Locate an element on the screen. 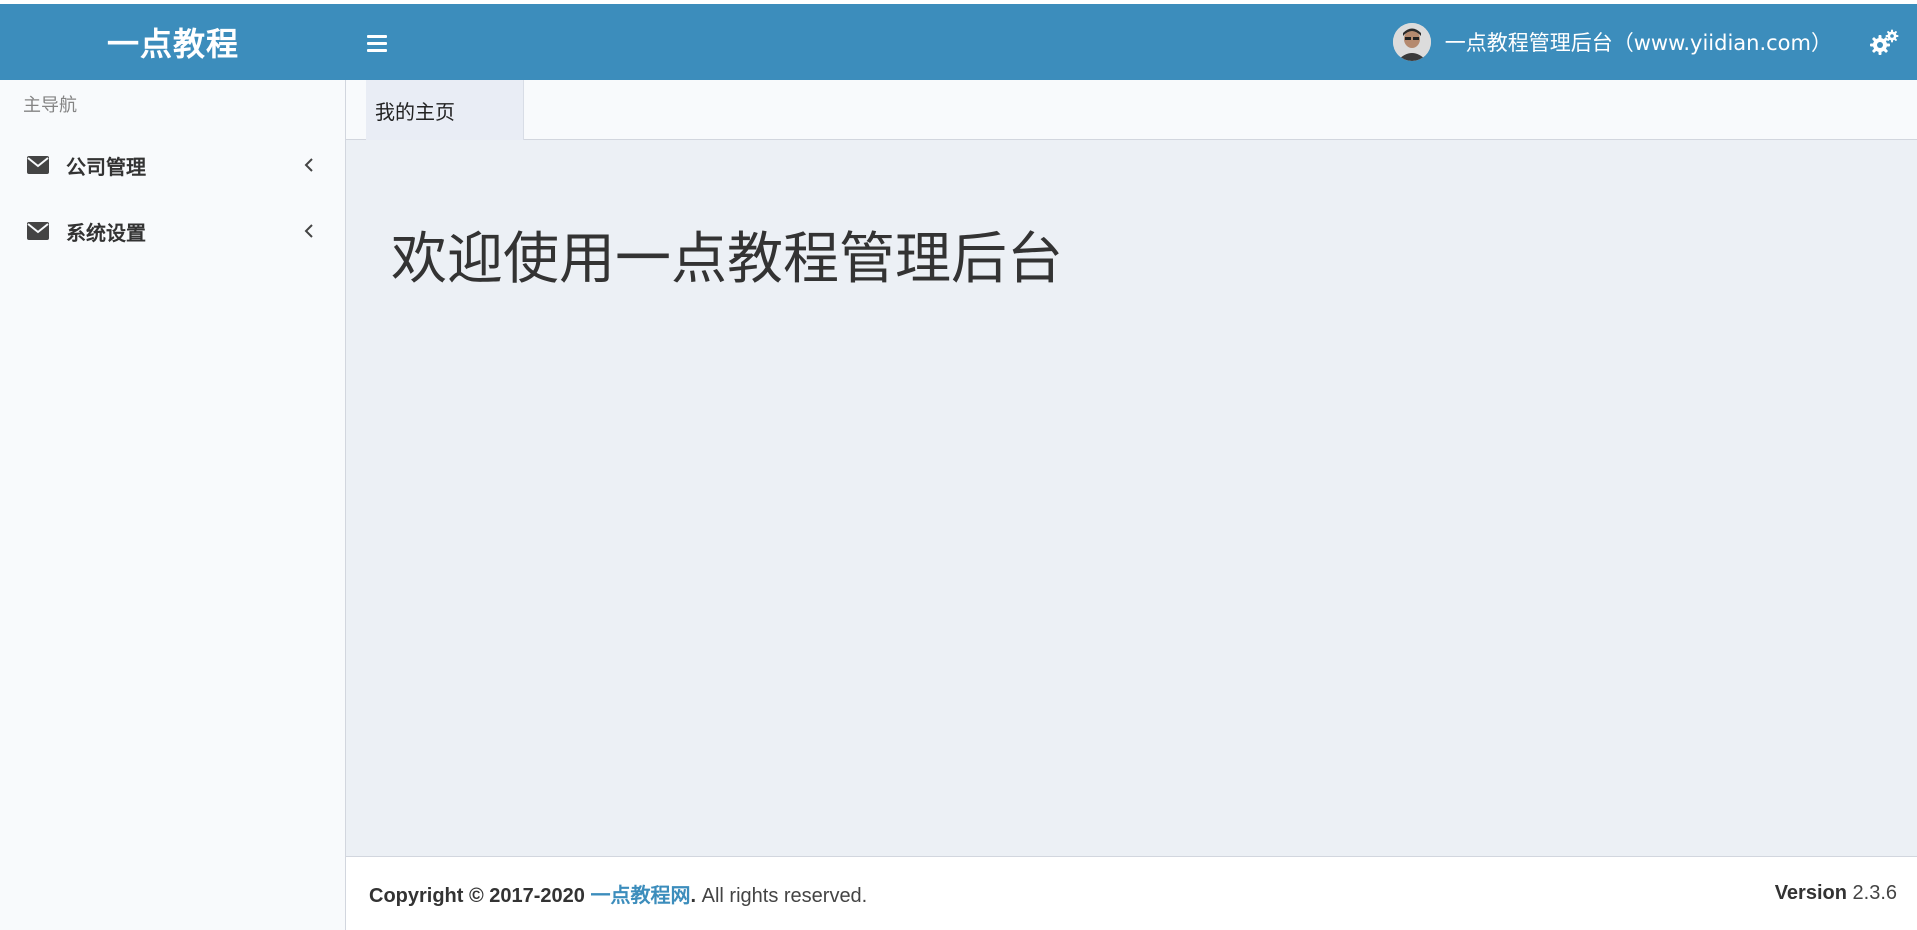 This screenshot has width=1917, height=930. user-menu: 一点教程管理后台（www.yiidian.com） is located at coordinates (1612, 42).